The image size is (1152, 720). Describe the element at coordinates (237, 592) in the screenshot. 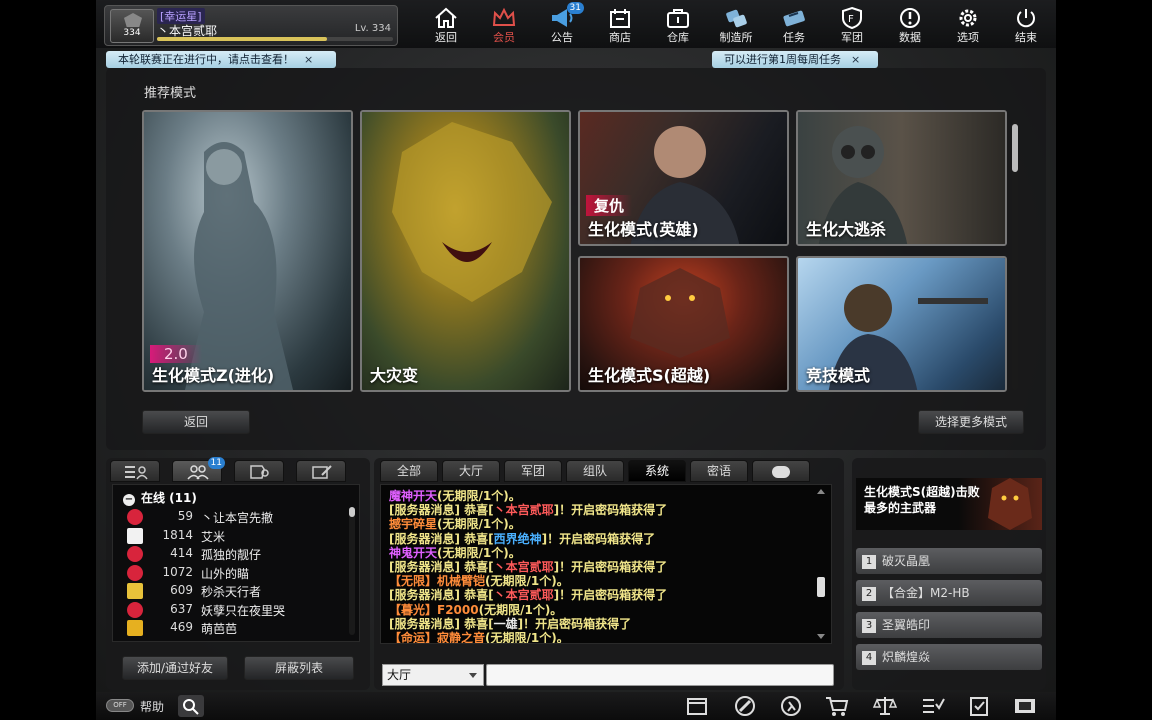

I see `friend-row: 609 秒杀天行者` at that location.